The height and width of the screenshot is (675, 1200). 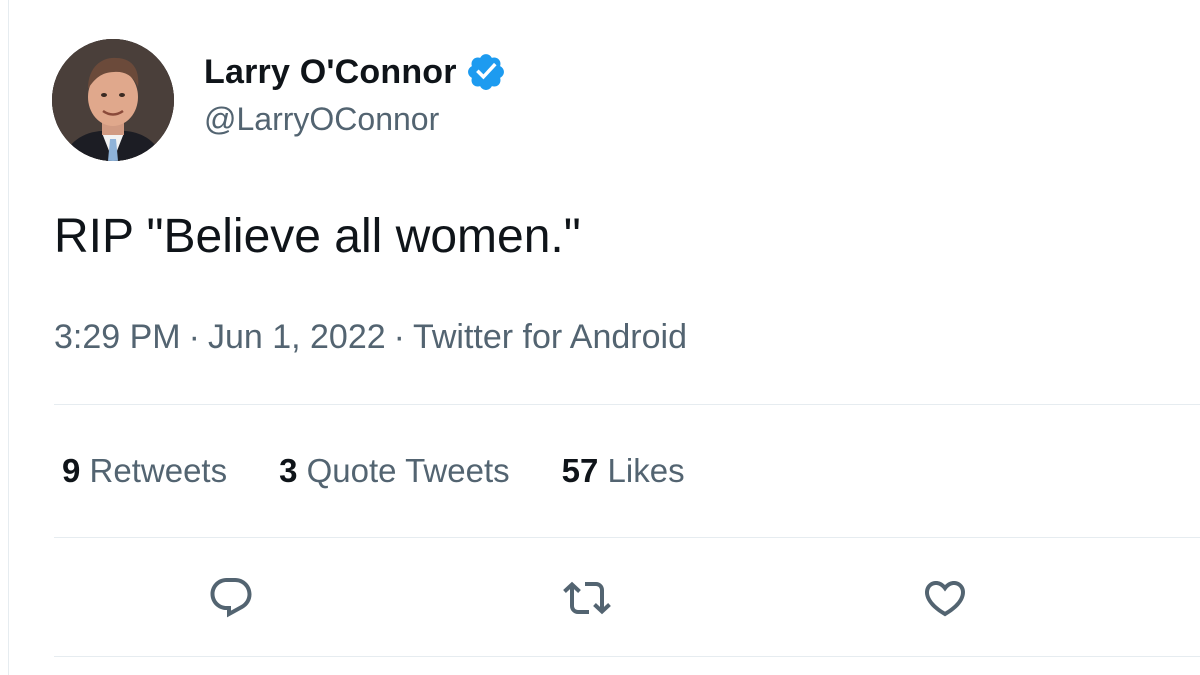 I want to click on display-name: Larry O'Connor, so click(x=330, y=72).